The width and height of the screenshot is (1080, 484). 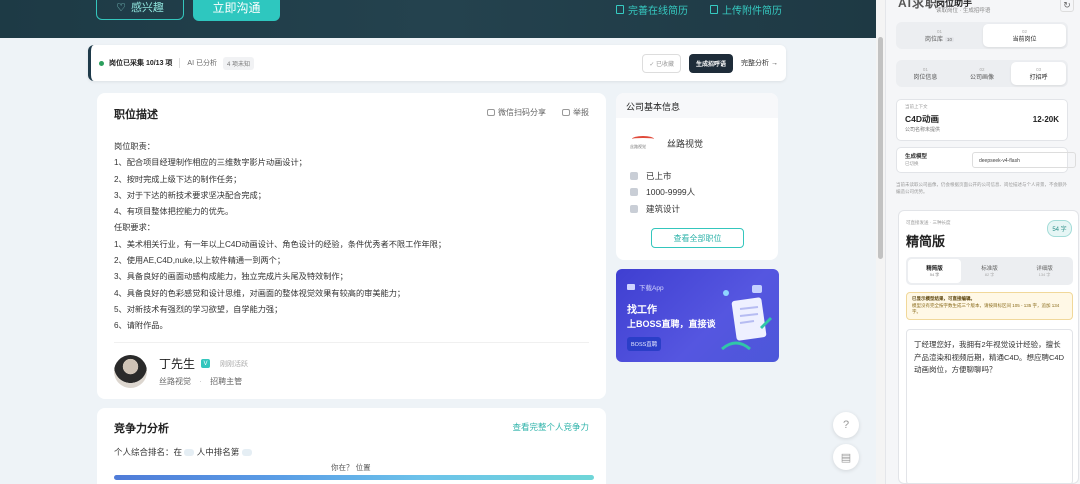 I want to click on ad-headline: 找工作, so click(x=642, y=310).